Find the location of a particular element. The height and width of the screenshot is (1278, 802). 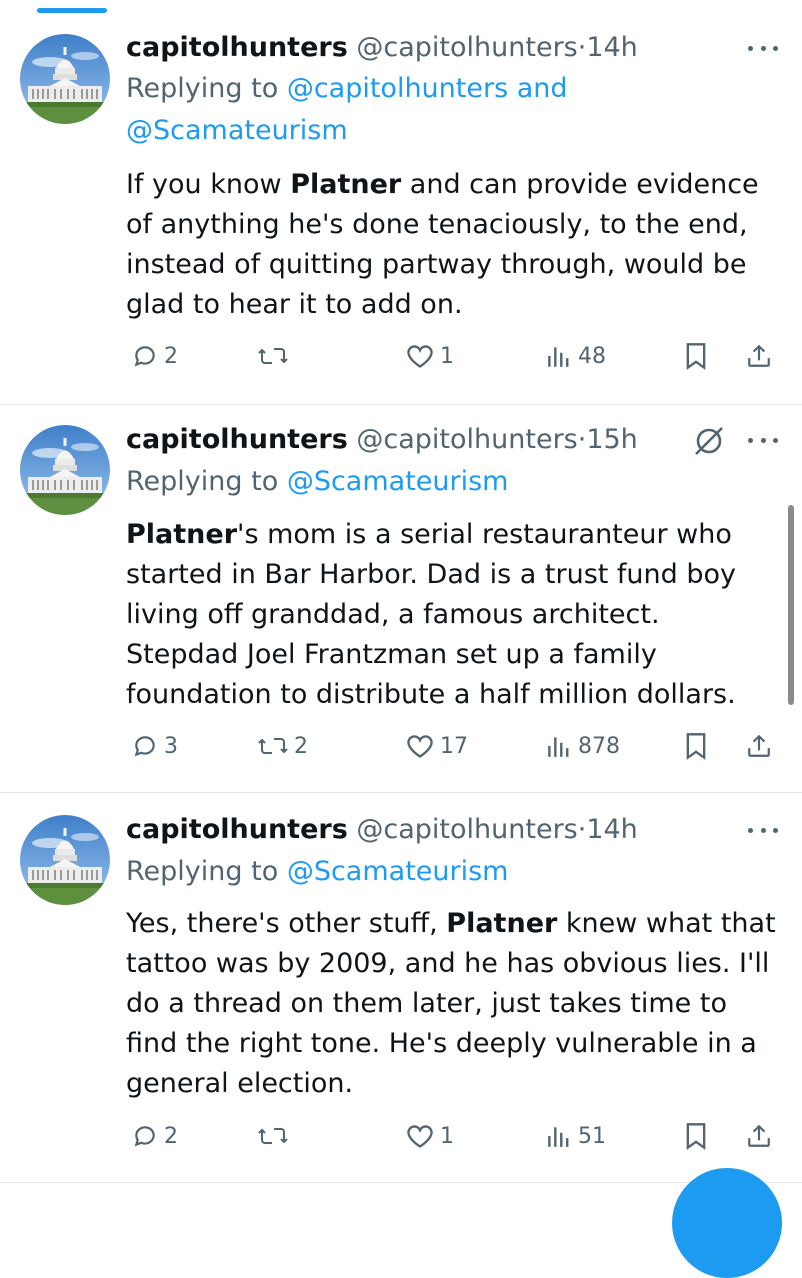

reply-button: 3 is located at coordinates (155, 746).